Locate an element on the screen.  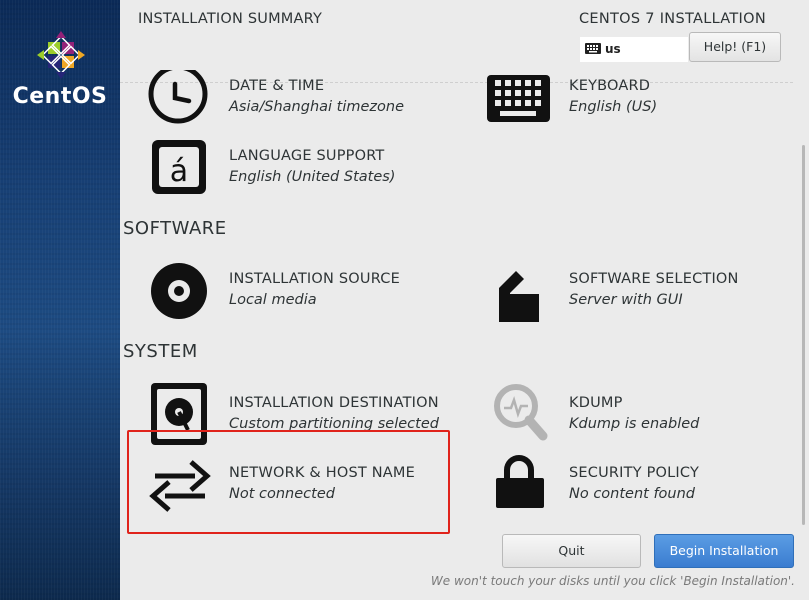
product-title: CENTOS 7 INSTALLATION is located at coordinates (672, 19).